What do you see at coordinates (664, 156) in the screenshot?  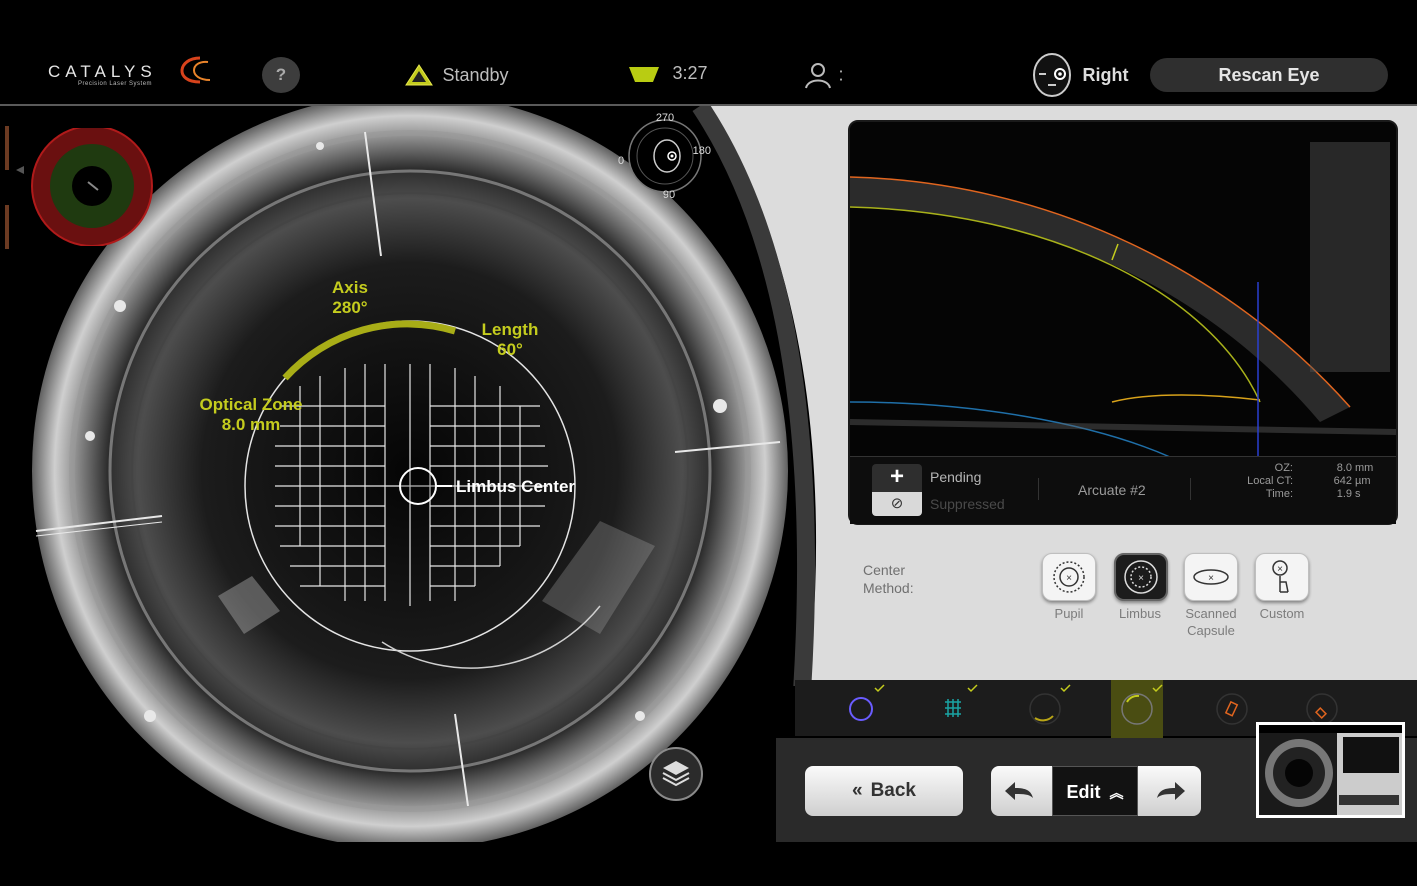 I see `orientation-dial: 270 180 90 0` at bounding box center [664, 156].